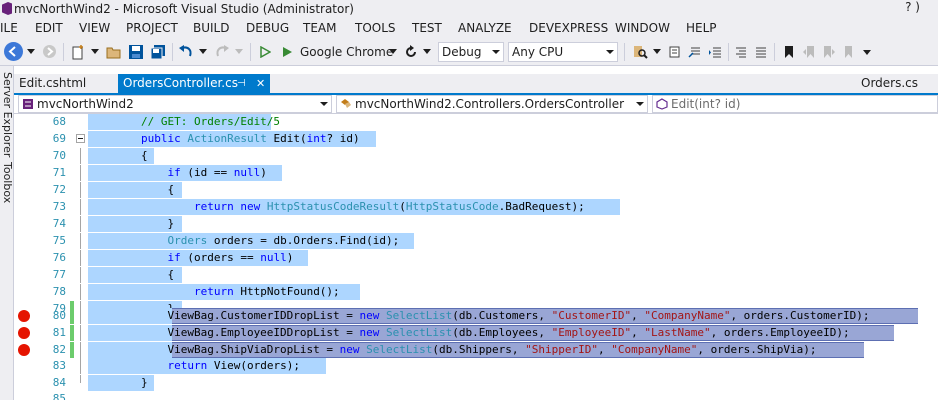 This screenshot has height=400, width=938. What do you see at coordinates (912, 7) in the screenshot?
I see `window-controls: ? )` at bounding box center [912, 7].